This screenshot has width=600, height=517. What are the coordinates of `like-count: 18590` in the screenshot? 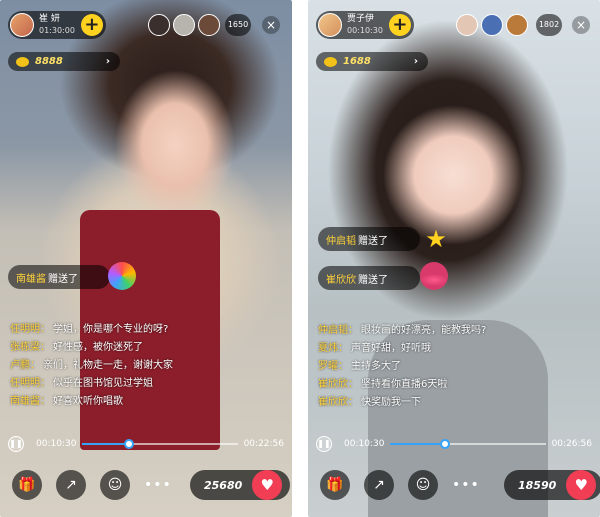 It's located at (537, 485).